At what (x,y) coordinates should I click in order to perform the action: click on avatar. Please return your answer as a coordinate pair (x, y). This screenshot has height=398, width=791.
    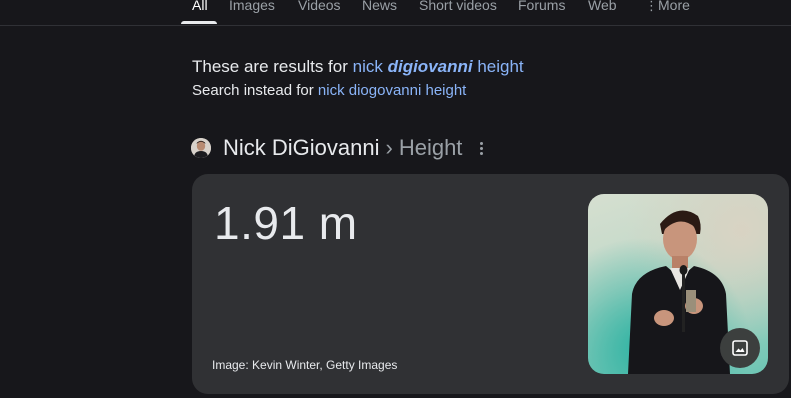
    Looking at the image, I should click on (201, 148).